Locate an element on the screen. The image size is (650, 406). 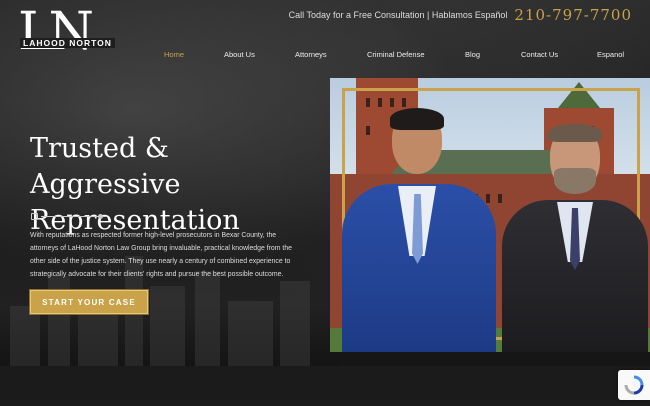
phone-number-link: 210-797-7700 is located at coordinates (573, 15).